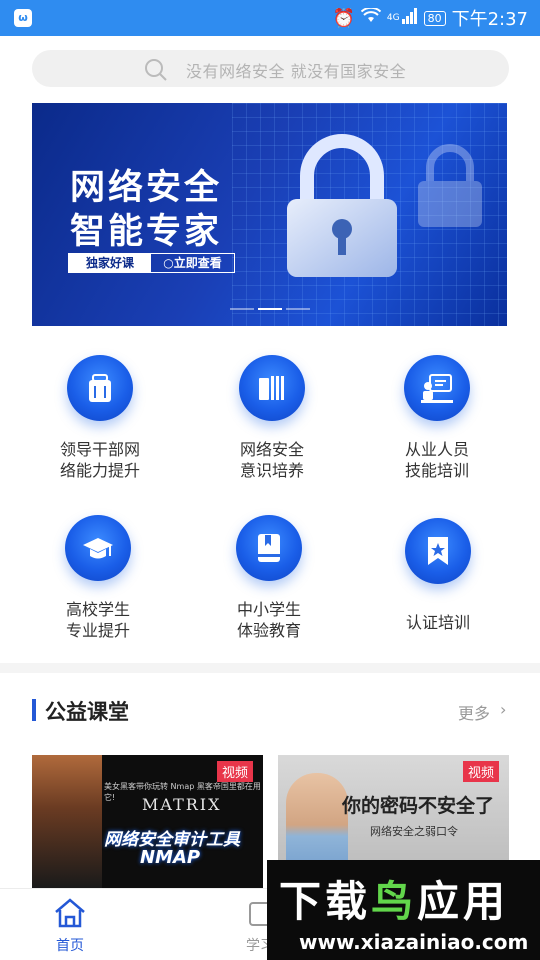 Image resolution: width=540 pixels, height=960 pixels. I want to click on watermark-text: 应用, so click(463, 901).